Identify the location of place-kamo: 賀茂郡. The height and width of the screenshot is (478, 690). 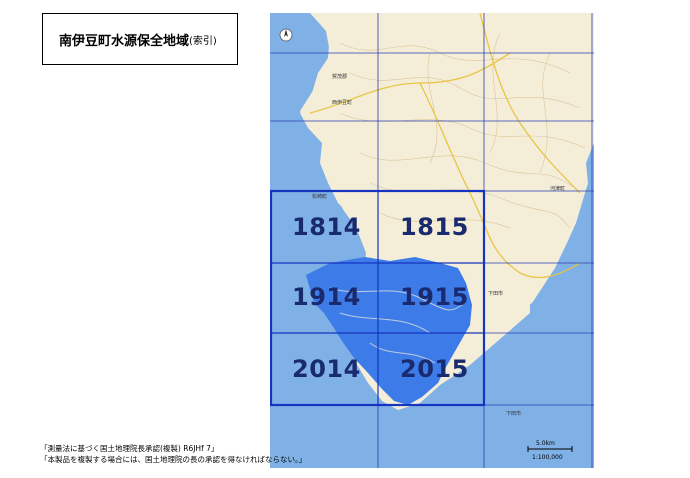
(340, 77).